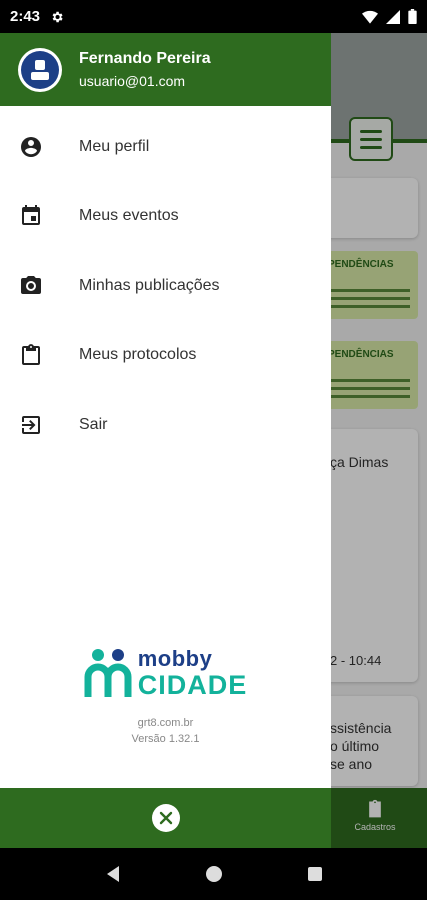  Describe the element at coordinates (31, 286) in the screenshot. I see `camera-icon` at that location.